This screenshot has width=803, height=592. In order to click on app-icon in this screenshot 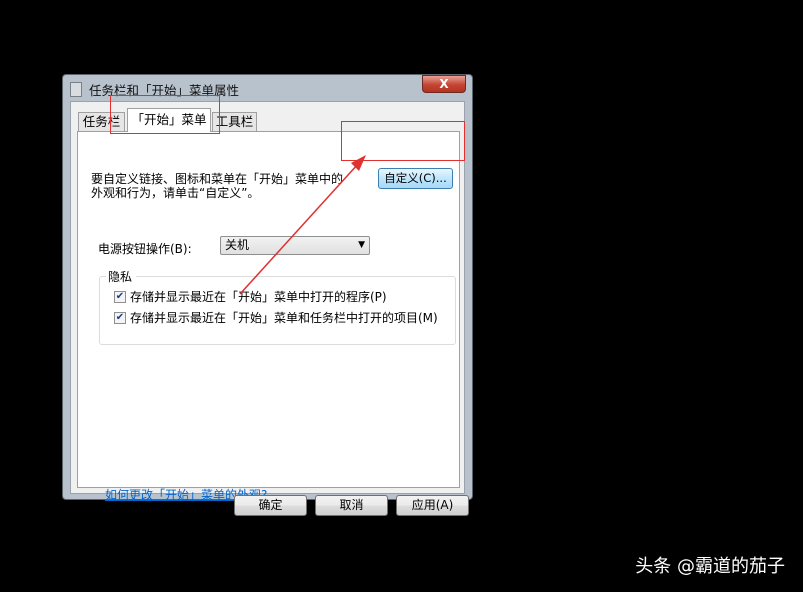, I will do `click(76, 89)`.